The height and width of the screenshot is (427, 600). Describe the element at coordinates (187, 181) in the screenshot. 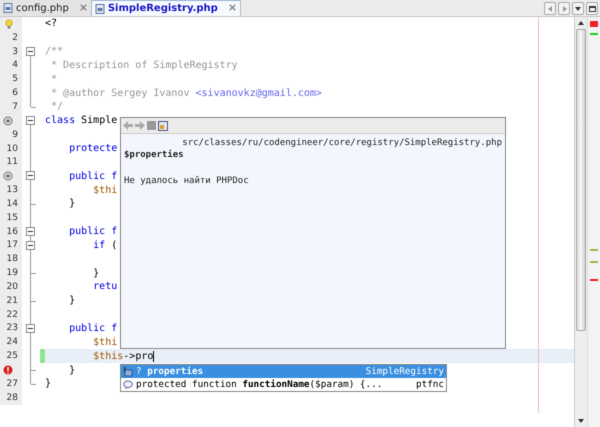

I see `doc-message: Не удалось найти PHPDoc` at that location.